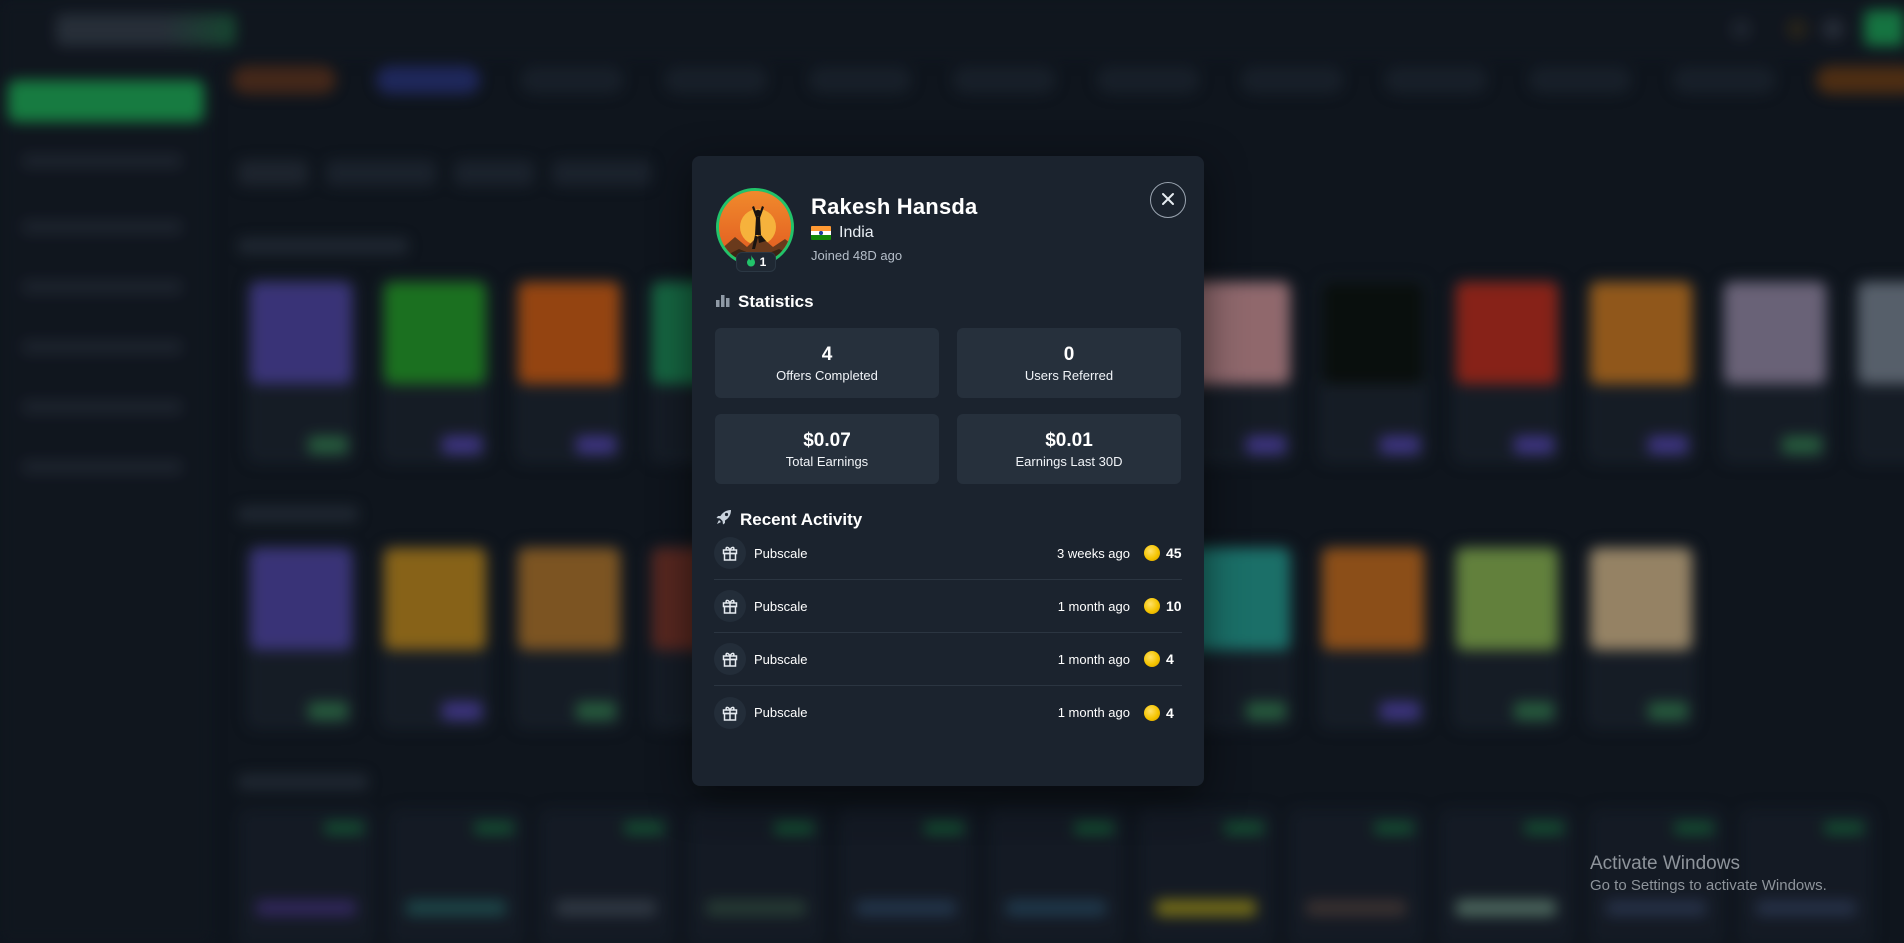 Image resolution: width=1904 pixels, height=943 pixels. What do you see at coordinates (827, 375) in the screenshot?
I see `stat-label: Offers Completed` at bounding box center [827, 375].